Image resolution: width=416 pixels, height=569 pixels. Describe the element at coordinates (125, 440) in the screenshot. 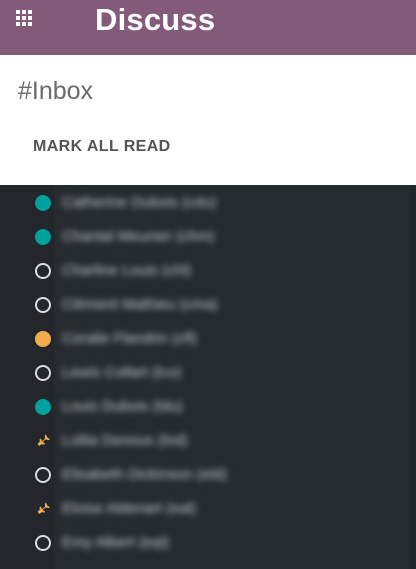

I see `contact-name: Lolita Denous (lod)` at that location.